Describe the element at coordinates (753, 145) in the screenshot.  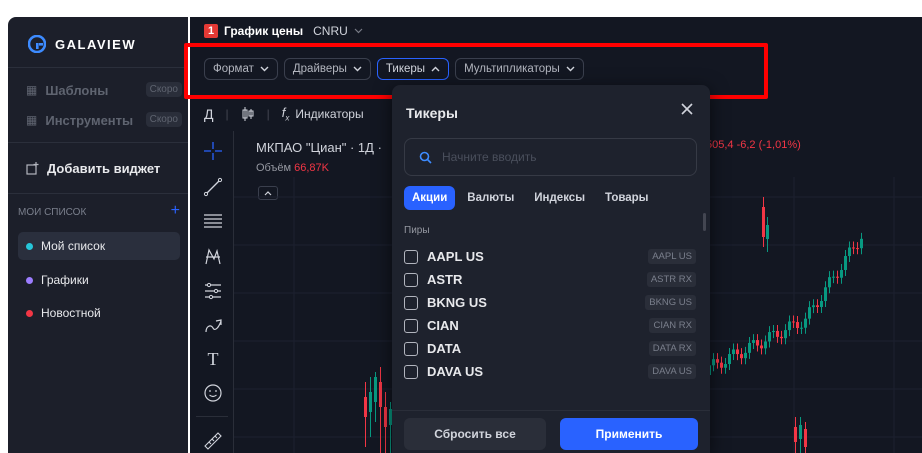
I see `price-change: 505,4 -6,2 (-1,01%)` at that location.